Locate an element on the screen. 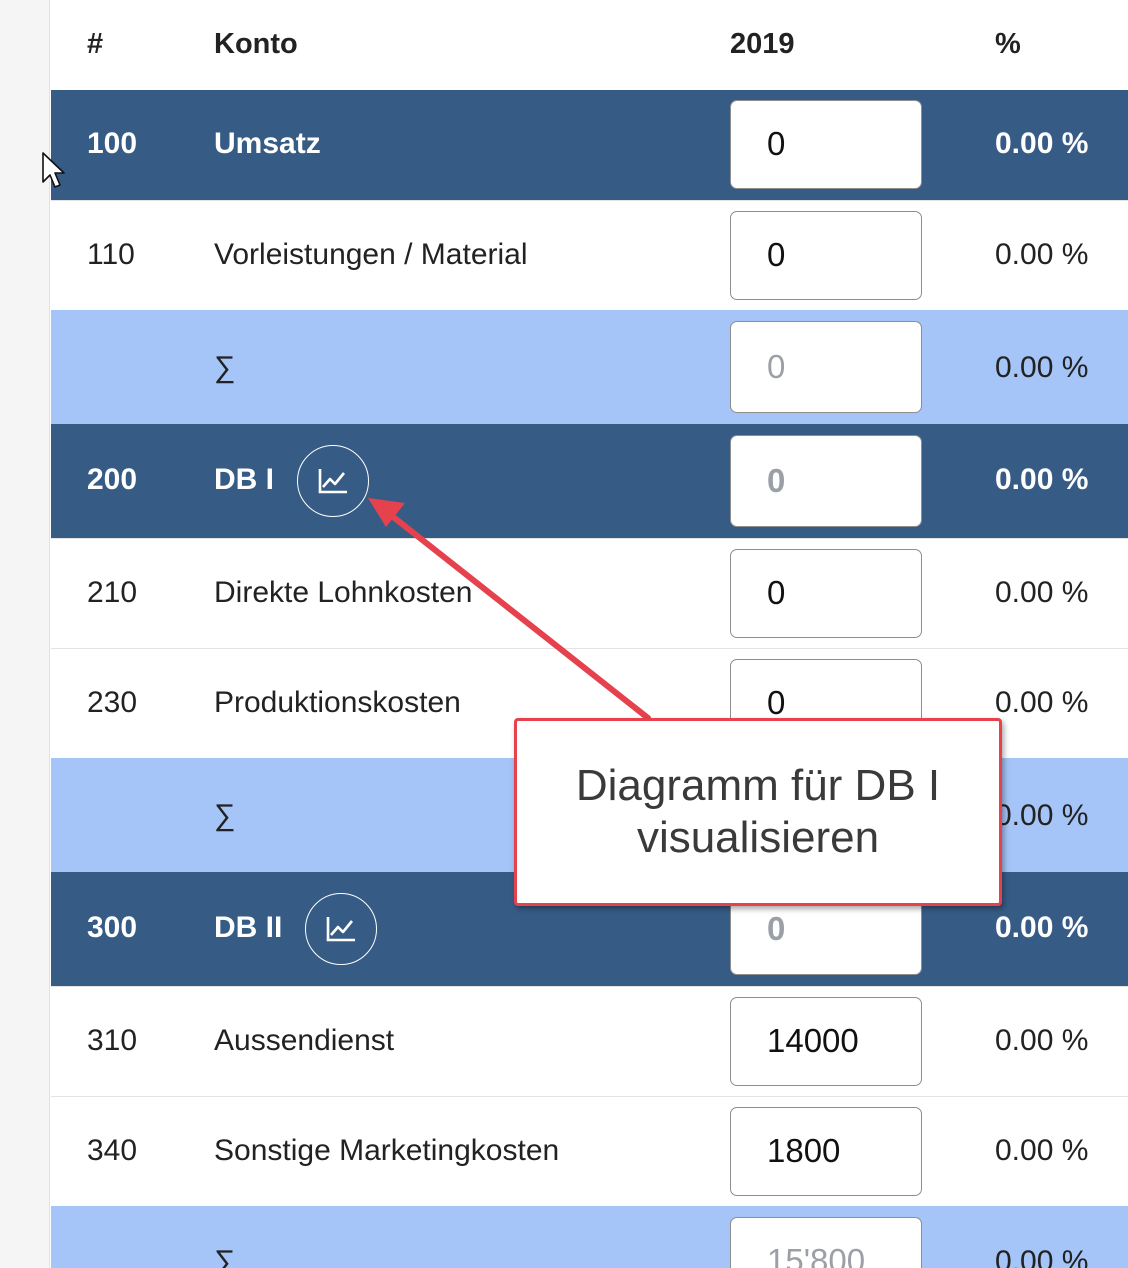 The width and height of the screenshot is (1128, 1268). account-name: Umsatz is located at coordinates (267, 143).